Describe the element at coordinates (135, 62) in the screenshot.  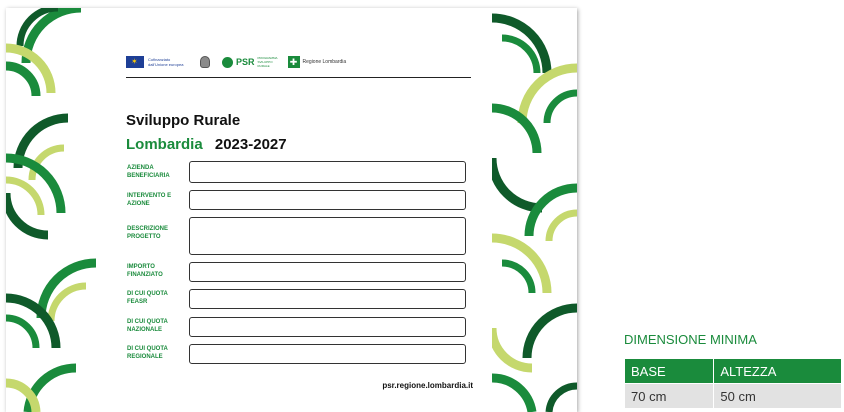
I see `eu-flag-icon` at that location.